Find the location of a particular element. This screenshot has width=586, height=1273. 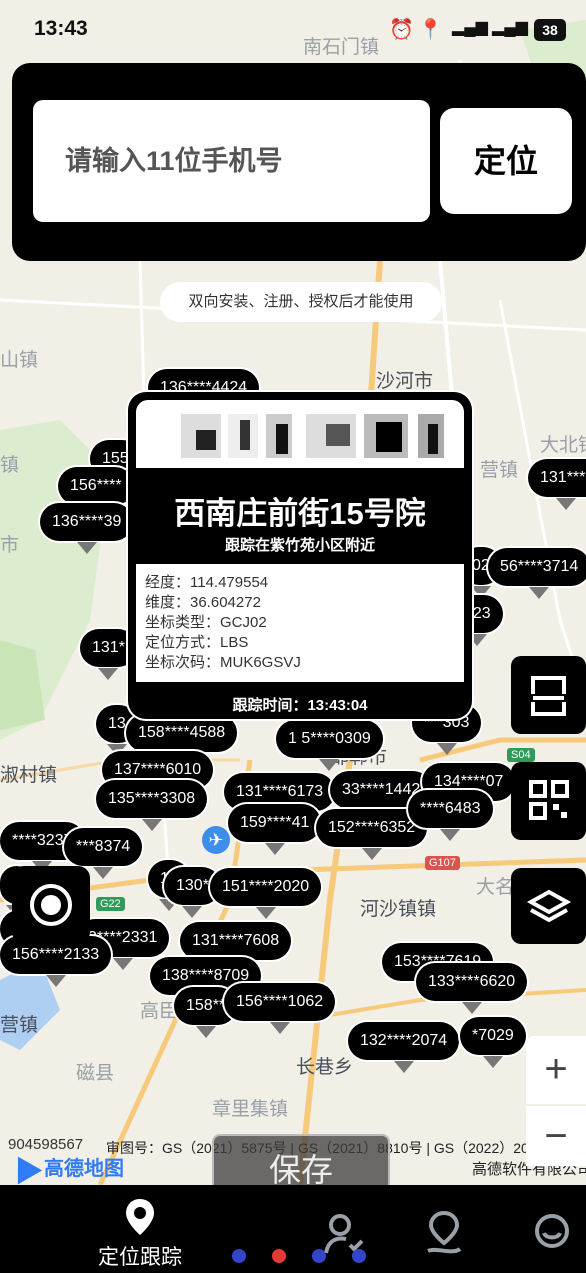

place-label: 磁县 is located at coordinates (95, 1073).